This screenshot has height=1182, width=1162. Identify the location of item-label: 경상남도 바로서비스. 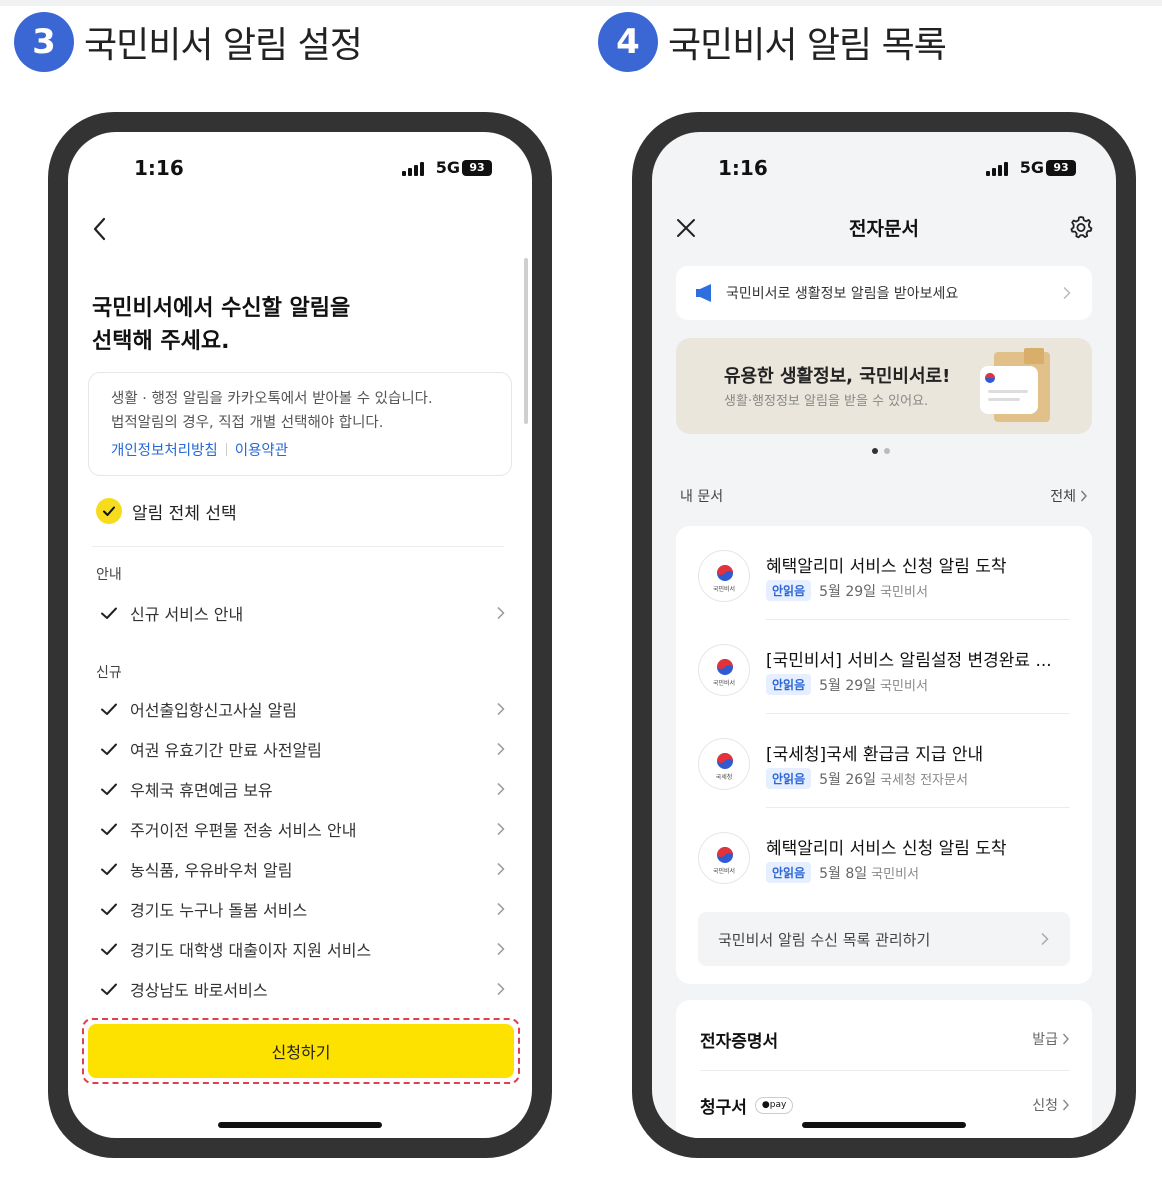
(199, 990).